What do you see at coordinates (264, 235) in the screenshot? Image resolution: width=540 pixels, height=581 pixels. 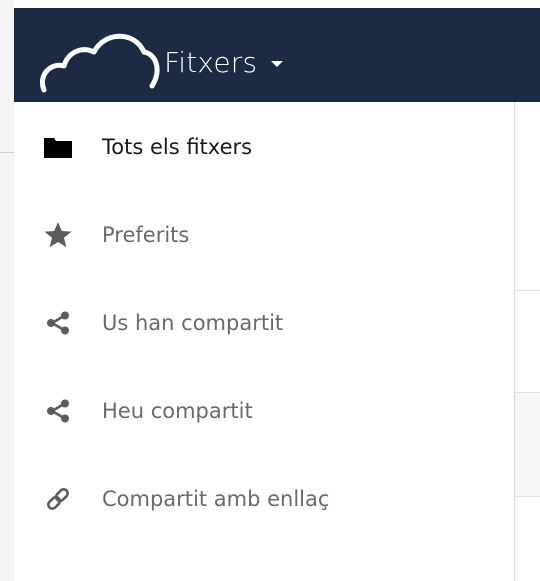 I see `menu-item-favorites: Preferits` at bounding box center [264, 235].